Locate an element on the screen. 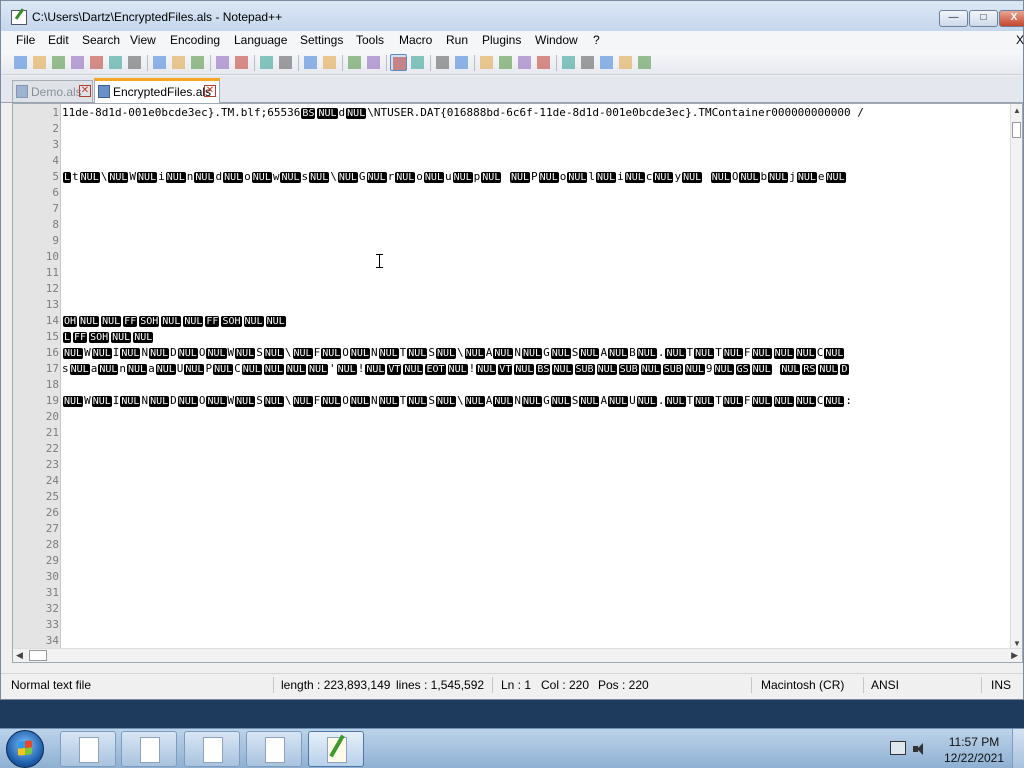 The height and width of the screenshot is (768, 1024). line-number: 26 is located at coordinates (36, 513).